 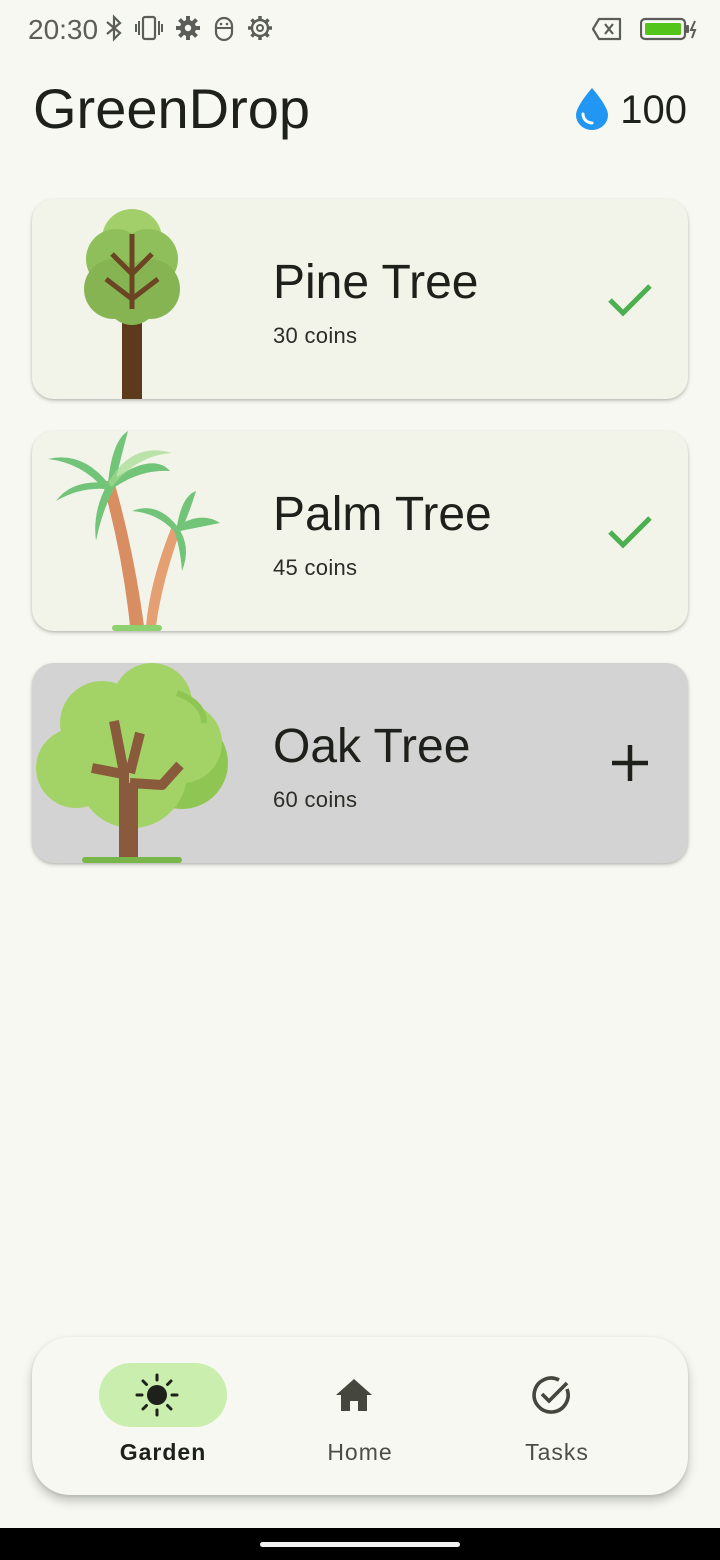 I want to click on gear-icon, so click(x=188, y=28).